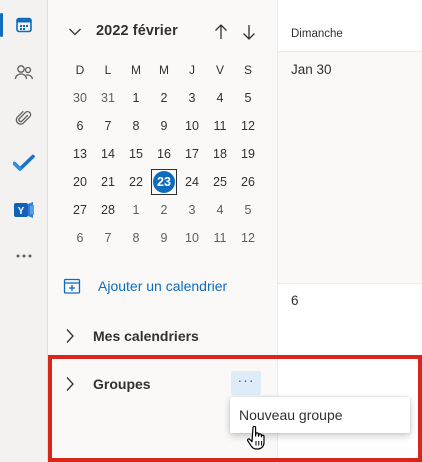 This screenshot has width=422, height=462. I want to click on weekday-label: S, so click(247, 70).